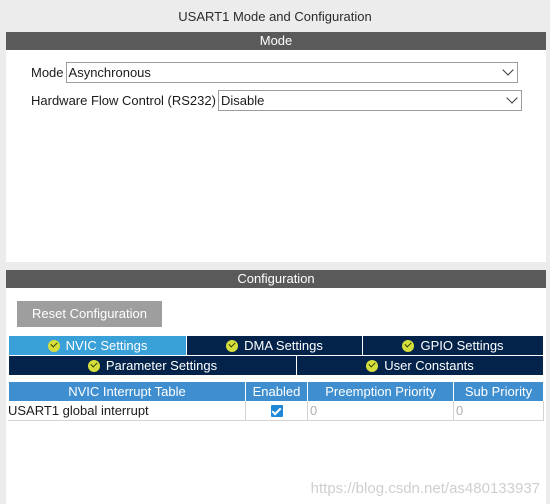 The width and height of the screenshot is (550, 504). I want to click on tab-gpio-settings: GPIO Settings, so click(453, 345).